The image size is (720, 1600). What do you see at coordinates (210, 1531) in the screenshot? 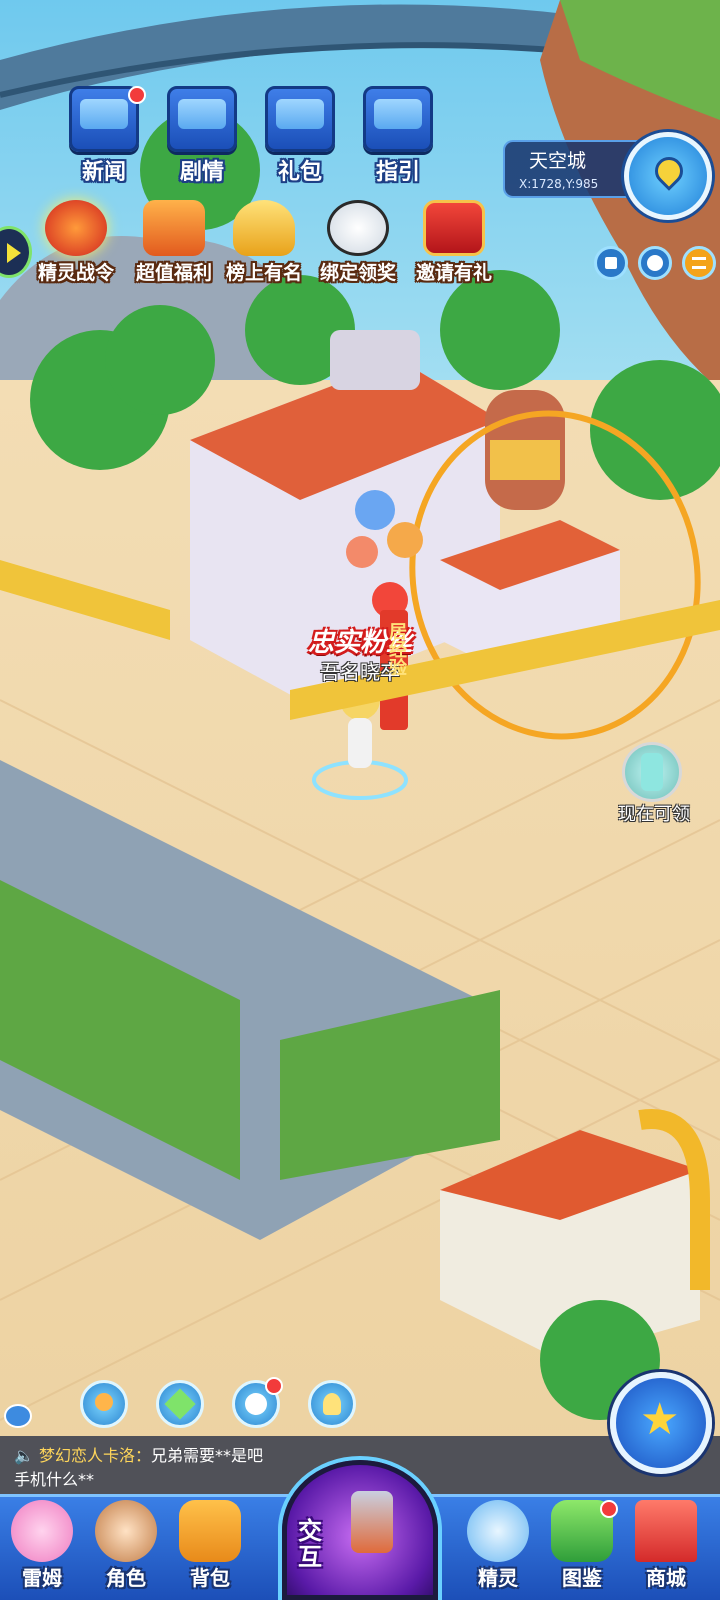
I see `backpack-icon` at bounding box center [210, 1531].